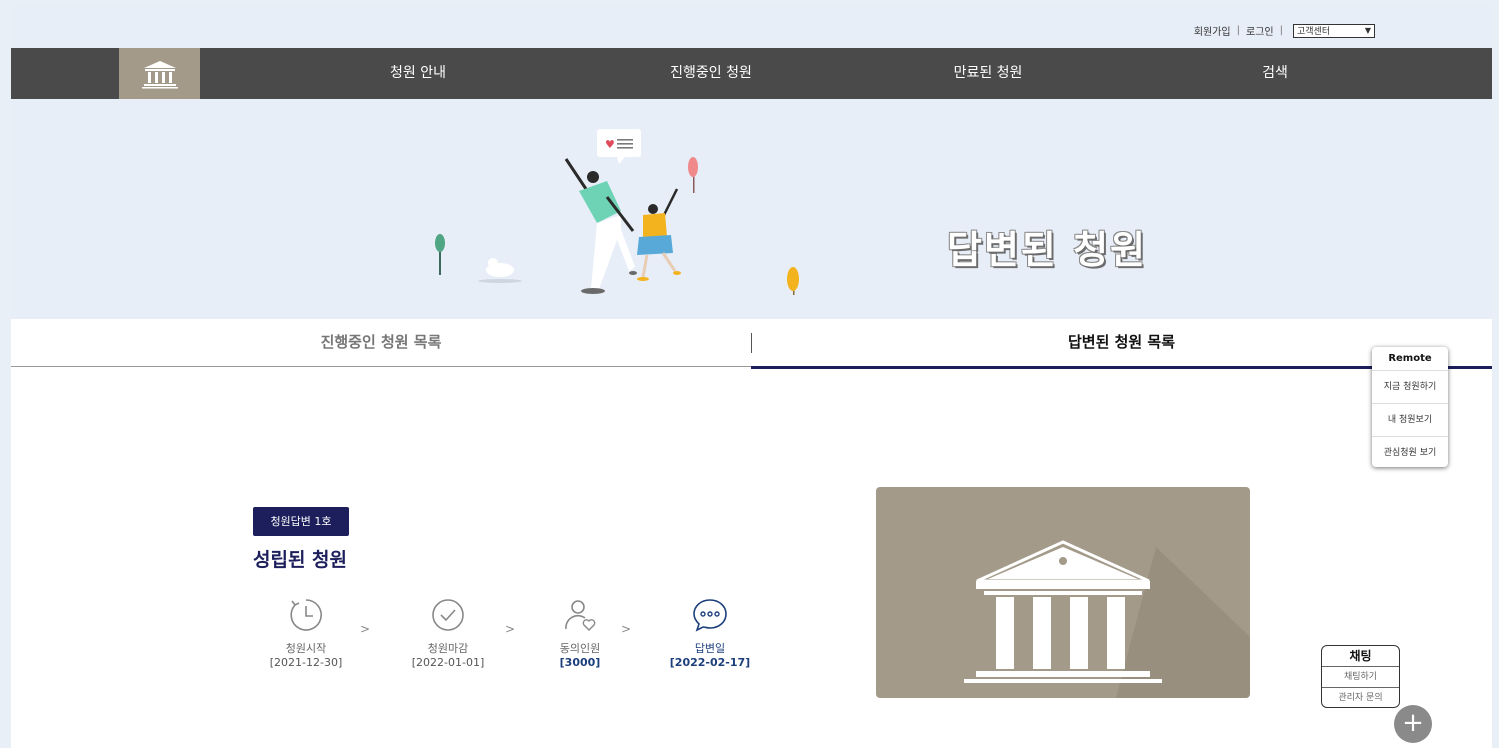 Image resolution: width=1499 pixels, height=748 pixels. I want to click on nav-item-expired: 만료된 청원, so click(988, 73).